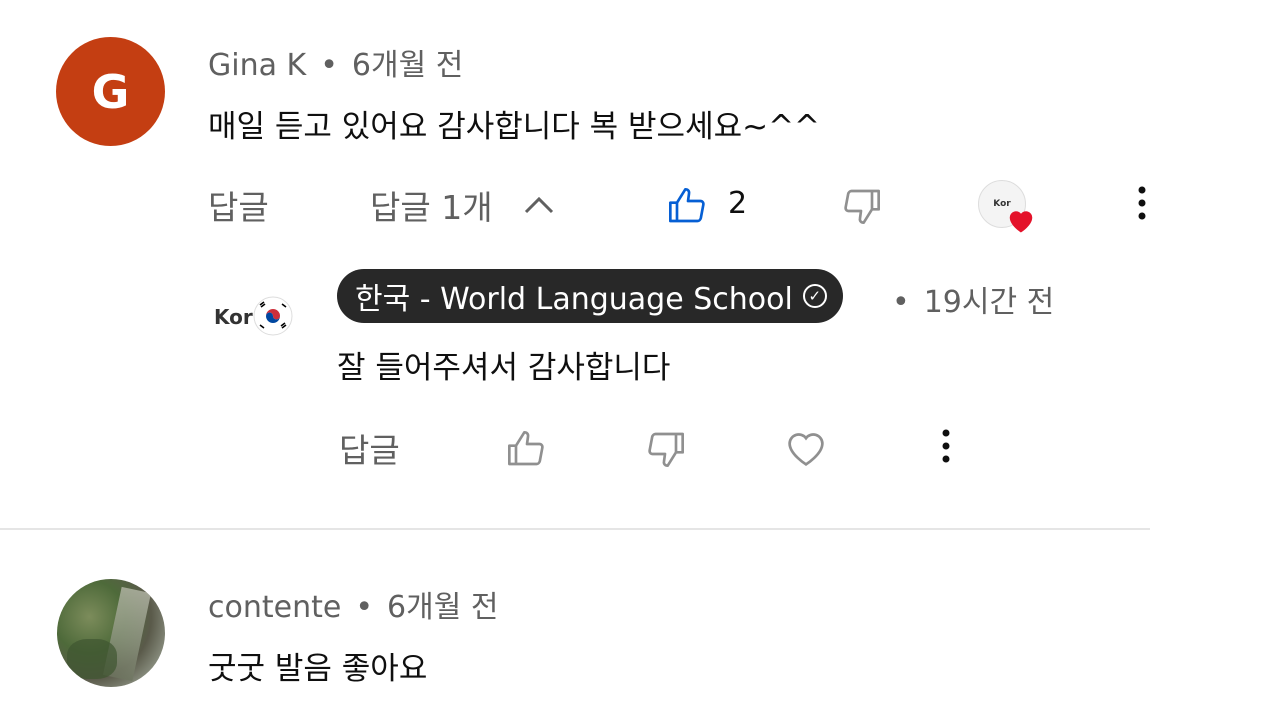  I want to click on heart-button, so click(806, 448).